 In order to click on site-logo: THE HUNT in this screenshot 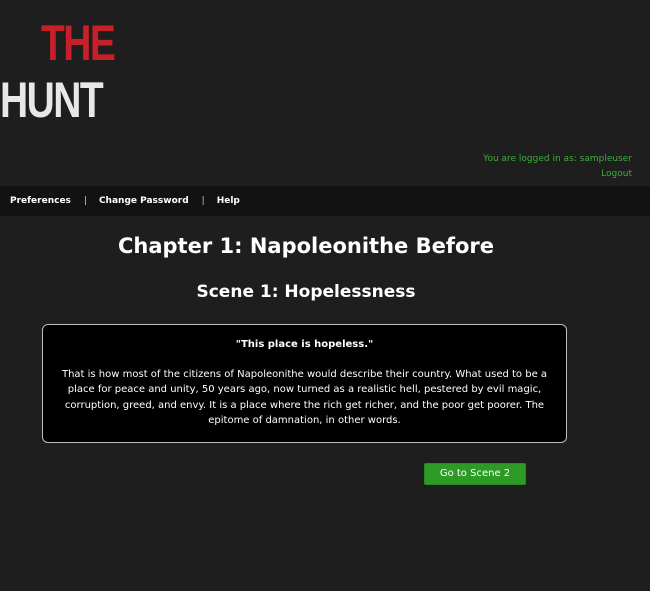, I will do `click(58, 71)`.